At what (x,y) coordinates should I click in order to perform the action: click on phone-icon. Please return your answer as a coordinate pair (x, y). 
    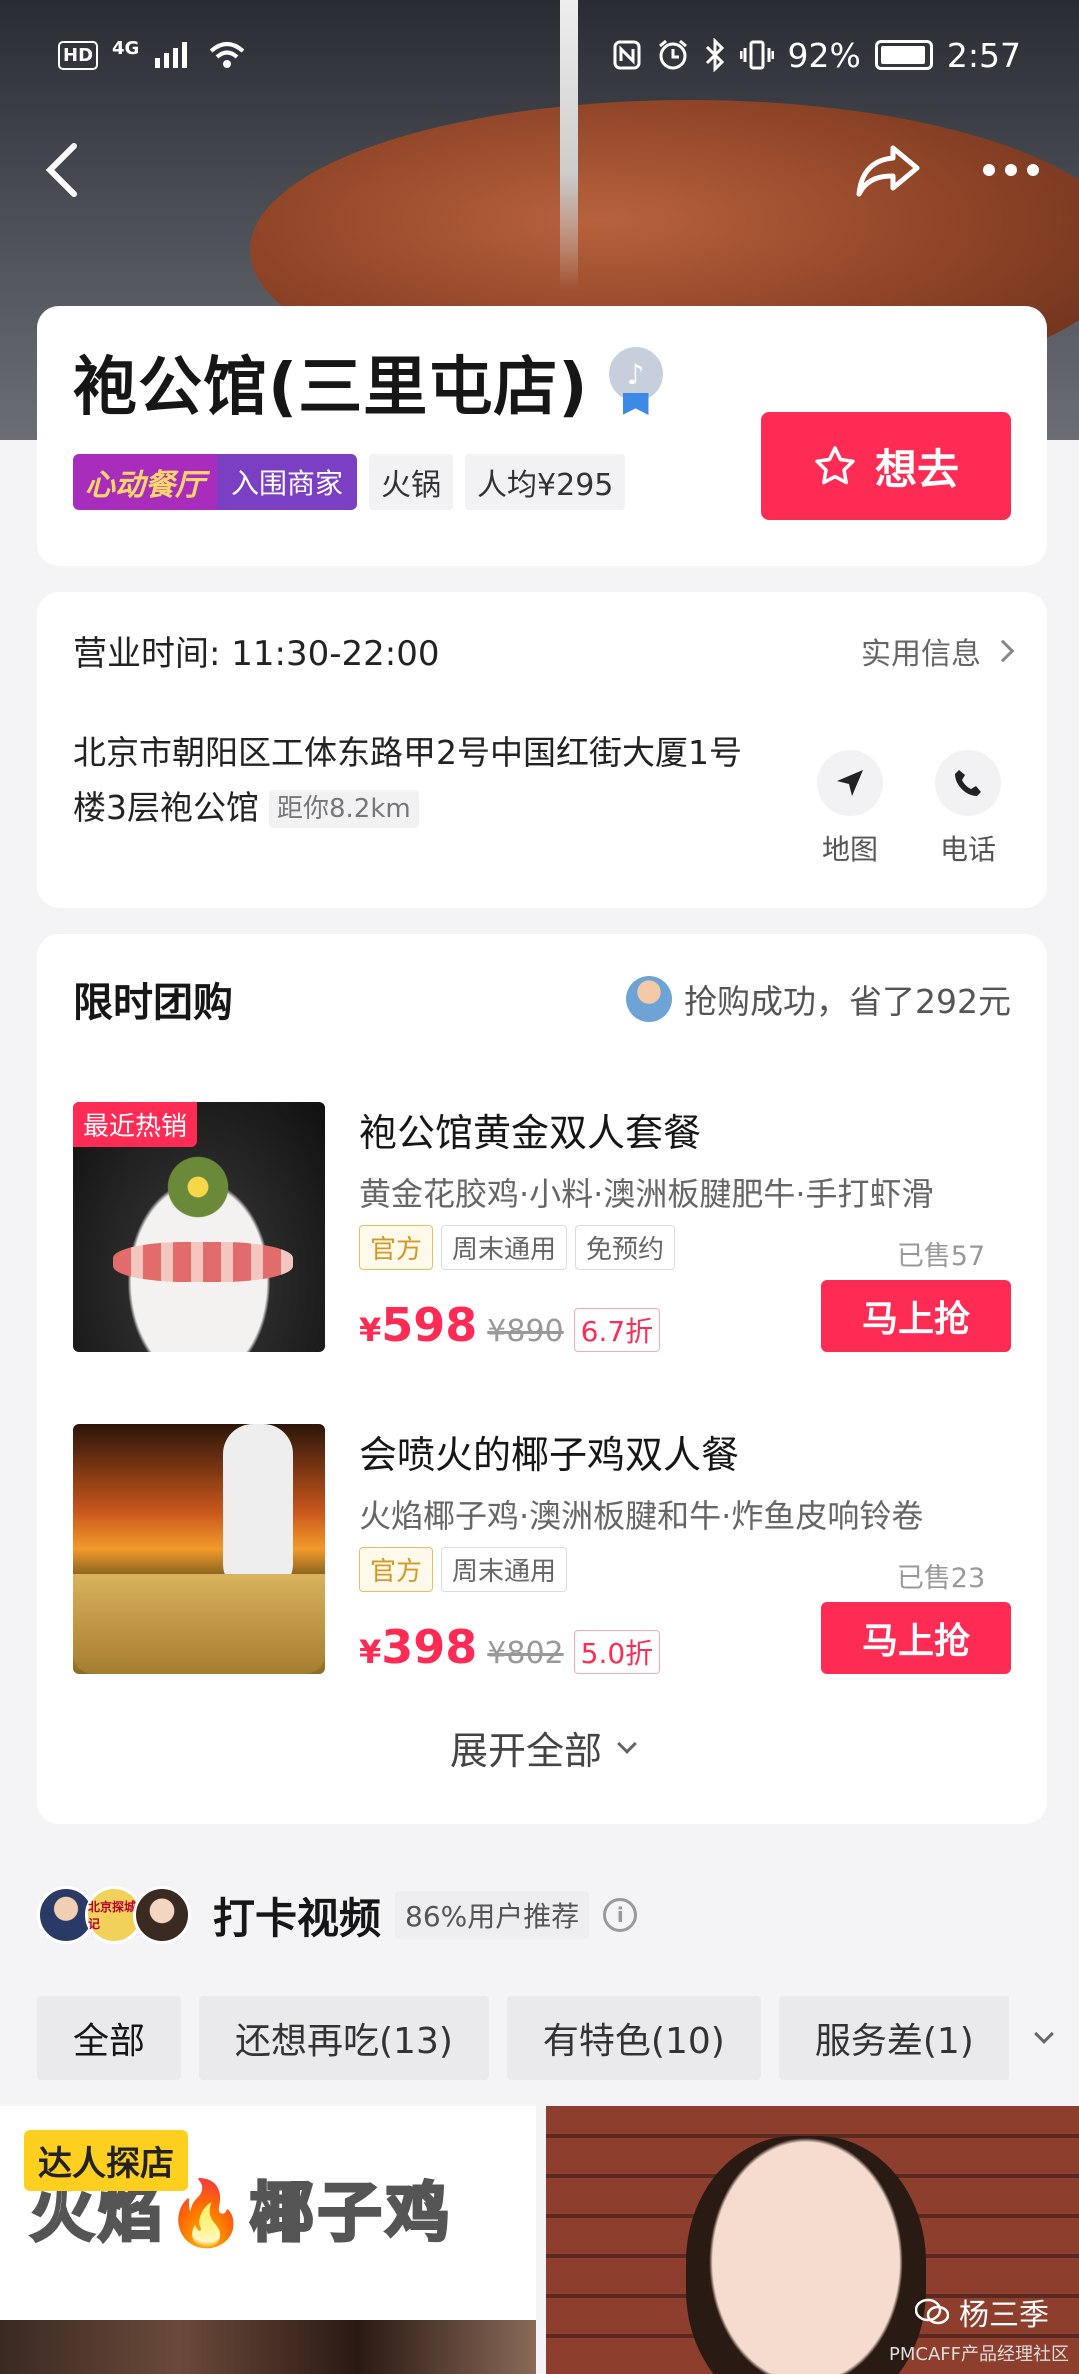
    Looking at the image, I should click on (968, 783).